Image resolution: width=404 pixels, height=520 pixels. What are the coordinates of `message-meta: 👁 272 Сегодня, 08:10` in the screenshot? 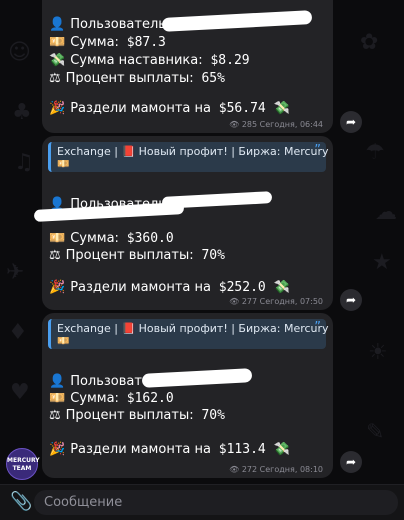 It's located at (276, 469).